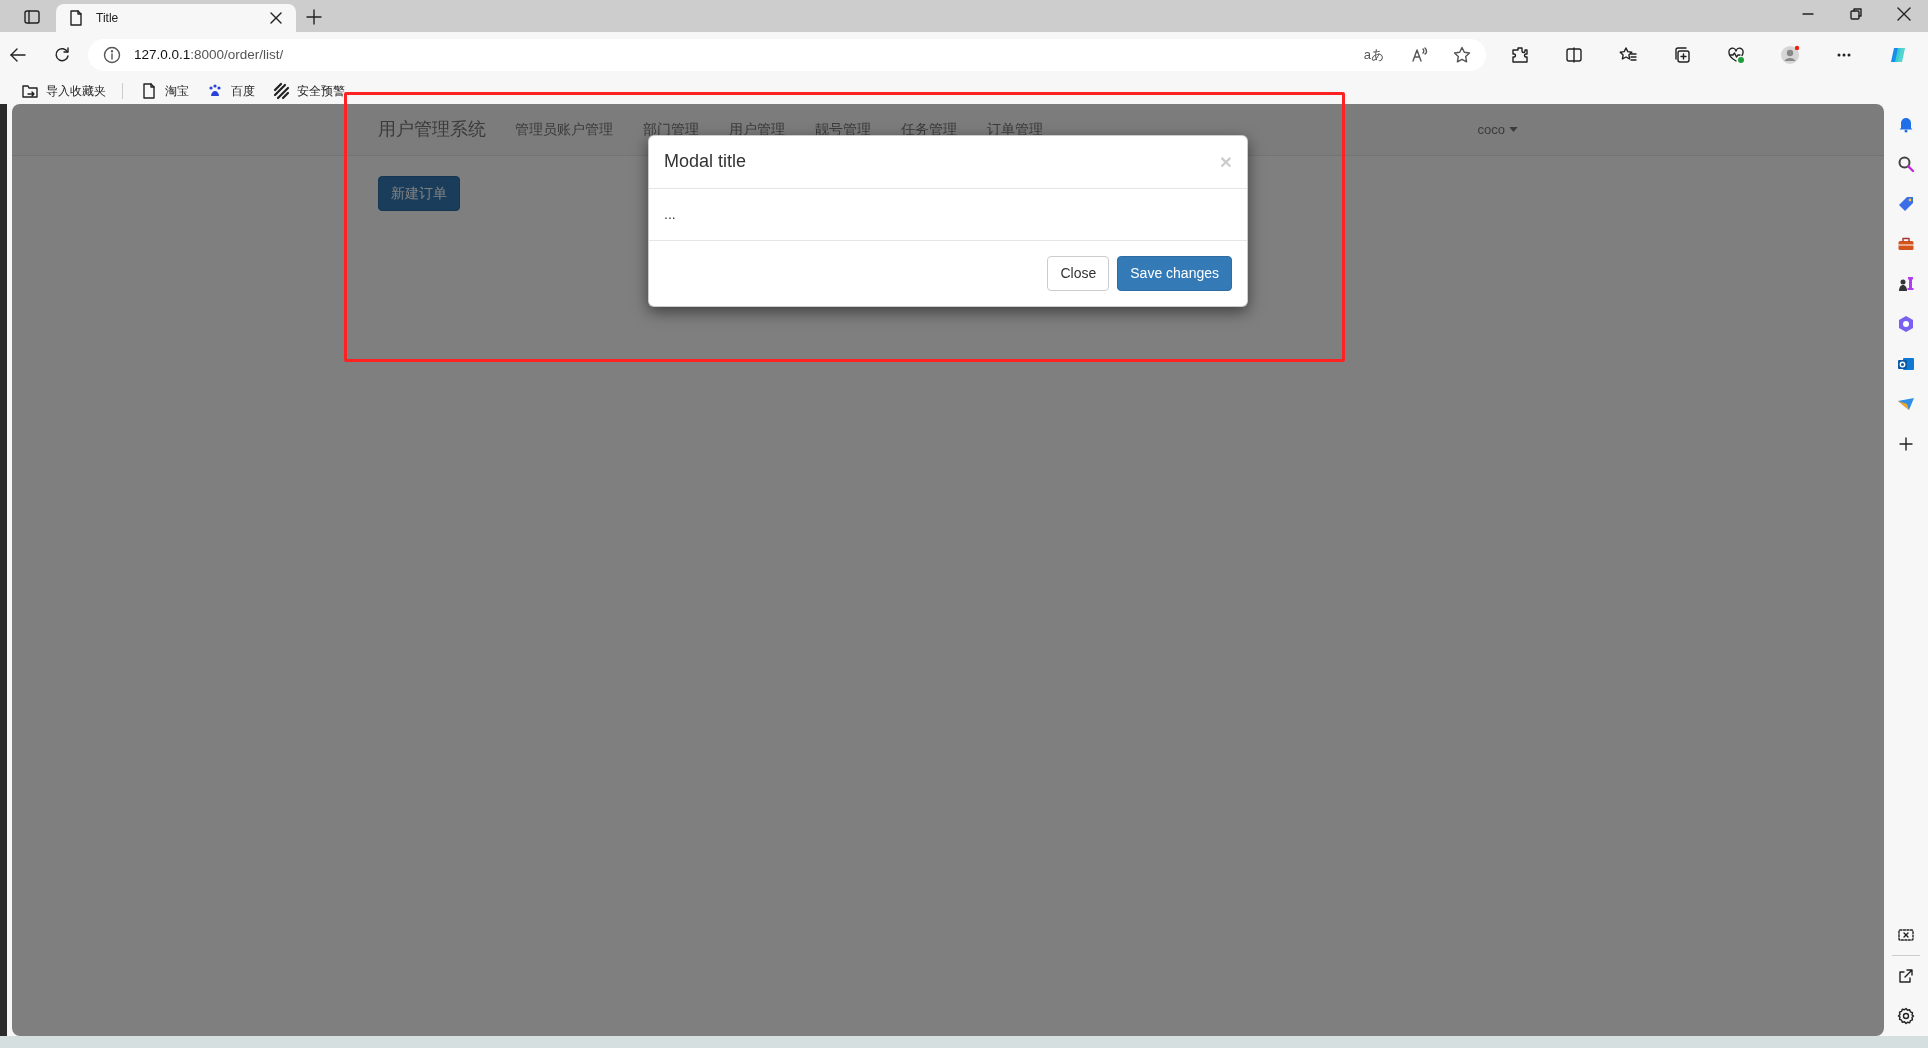  I want to click on close-button: Close, so click(1078, 273).